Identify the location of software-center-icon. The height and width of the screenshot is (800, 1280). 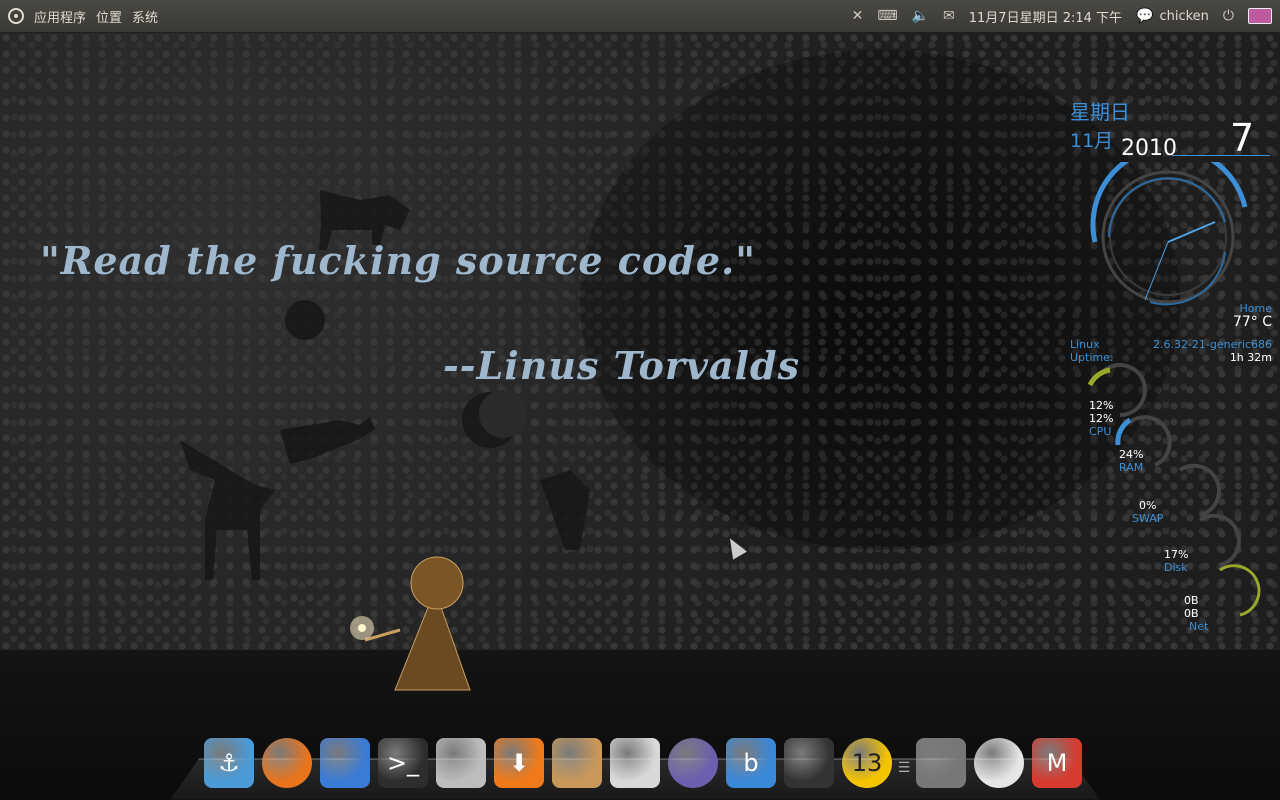
(577, 763).